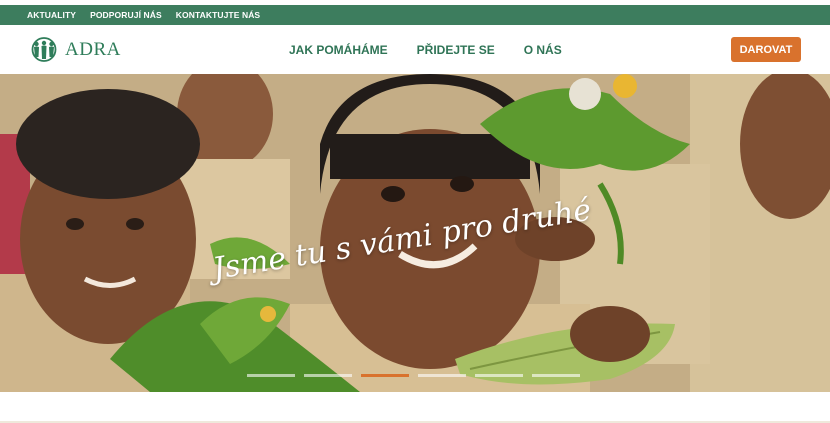 The image size is (830, 423). What do you see at coordinates (415, 15) in the screenshot?
I see `utility-bar: AKTUALITY PODPORUJÍ NÁS KONTAKTUJTE NÁS` at bounding box center [415, 15].